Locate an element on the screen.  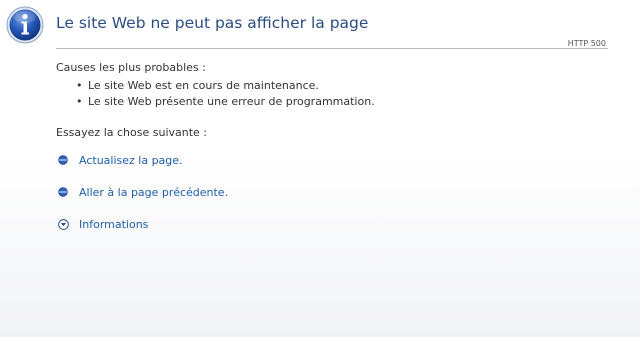
chevron-down-icon is located at coordinates (63, 224).